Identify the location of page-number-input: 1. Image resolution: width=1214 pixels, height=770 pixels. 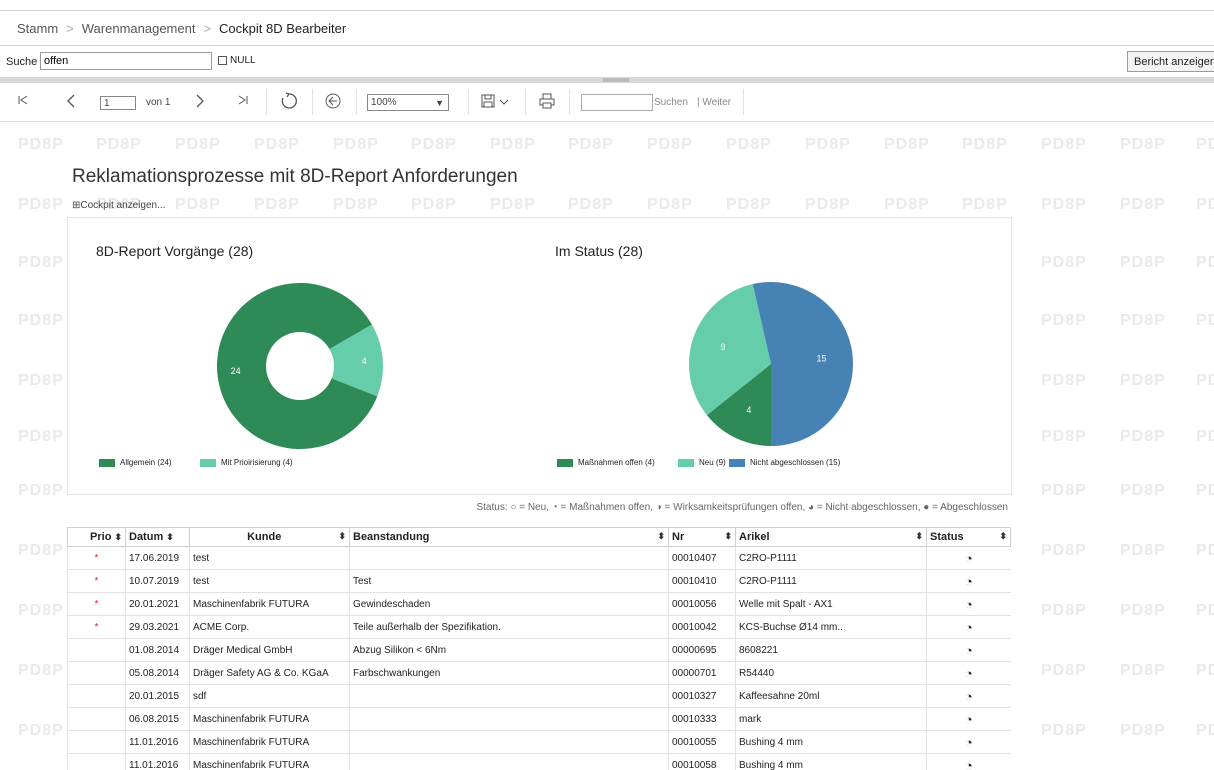
(118, 103).